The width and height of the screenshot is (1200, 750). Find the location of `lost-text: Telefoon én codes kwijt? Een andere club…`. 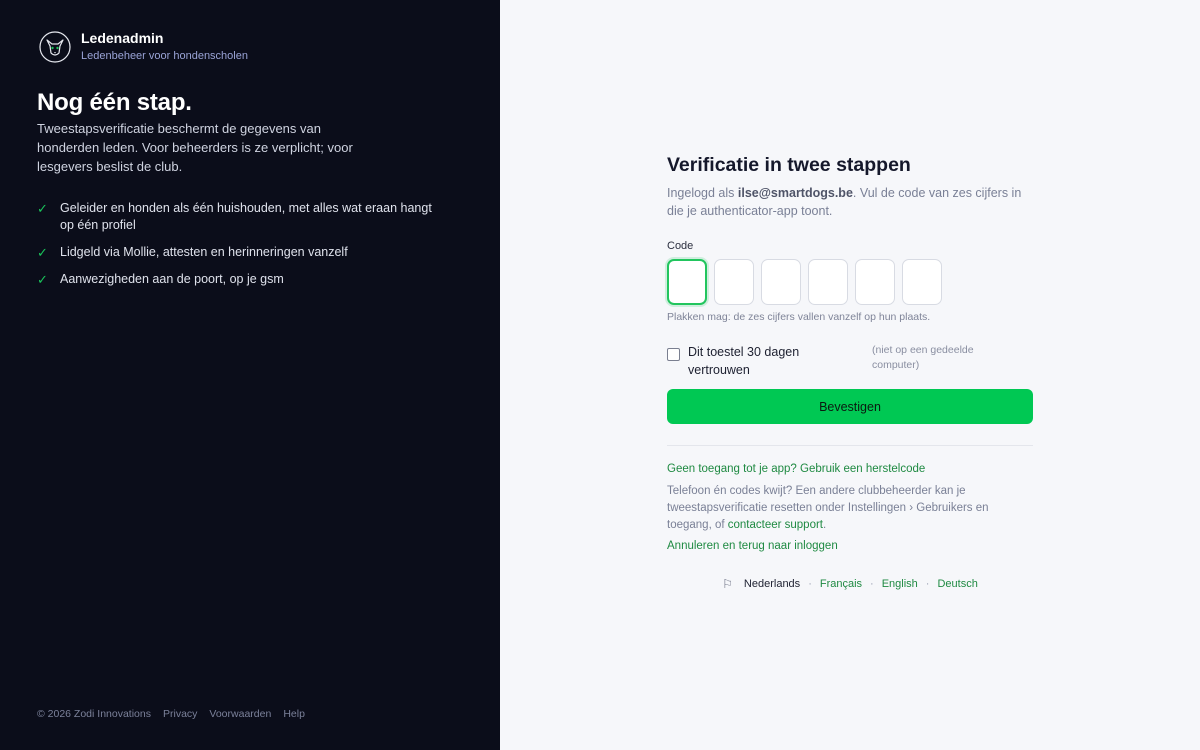

lost-text: Telefoon én codes kwijt? Een andere club… is located at coordinates (828, 508).